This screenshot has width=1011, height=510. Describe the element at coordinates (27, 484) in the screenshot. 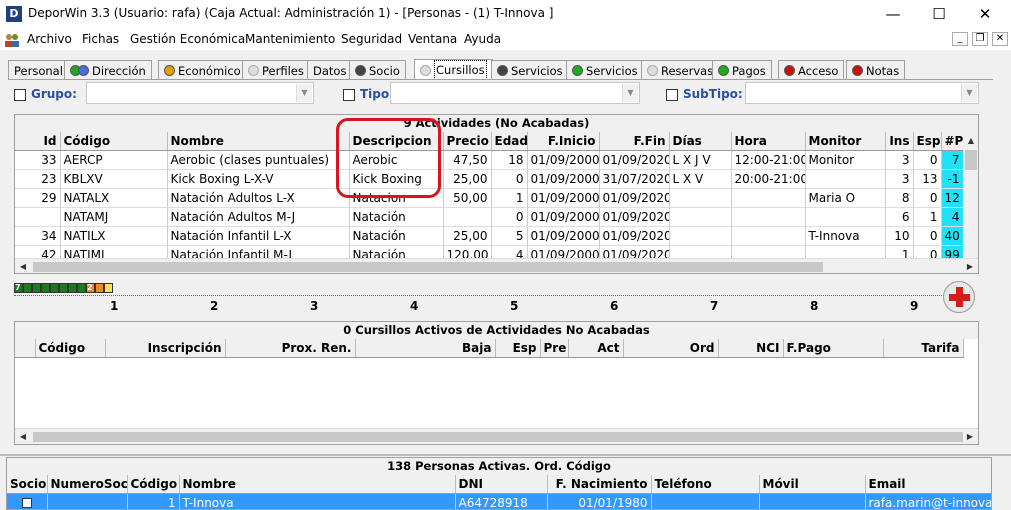

I see `col-socio: Socio` at that location.